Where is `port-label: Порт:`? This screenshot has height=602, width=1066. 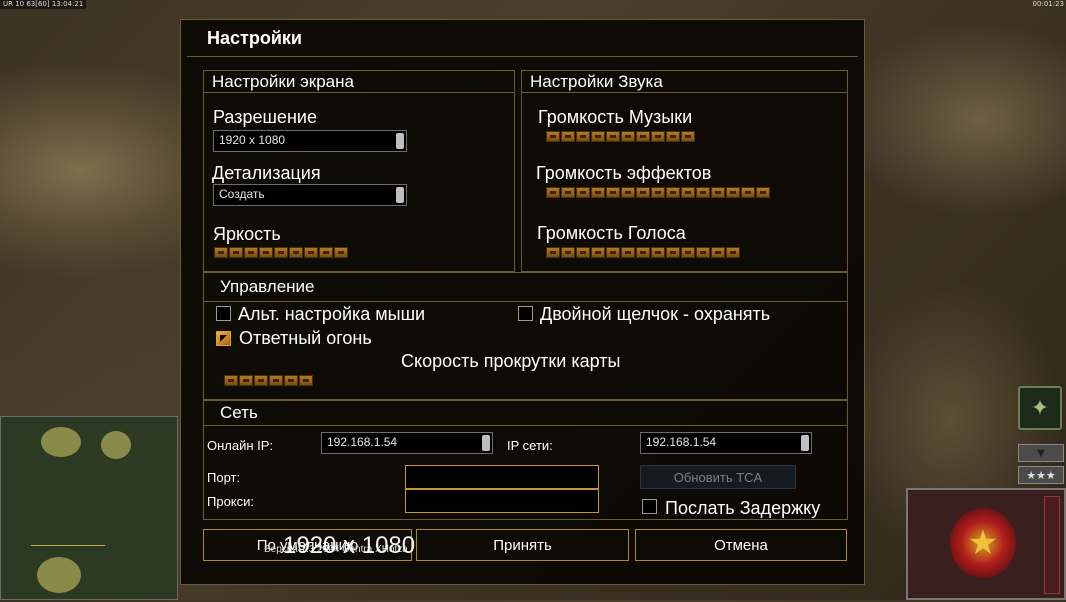 port-label: Порт: is located at coordinates (224, 477).